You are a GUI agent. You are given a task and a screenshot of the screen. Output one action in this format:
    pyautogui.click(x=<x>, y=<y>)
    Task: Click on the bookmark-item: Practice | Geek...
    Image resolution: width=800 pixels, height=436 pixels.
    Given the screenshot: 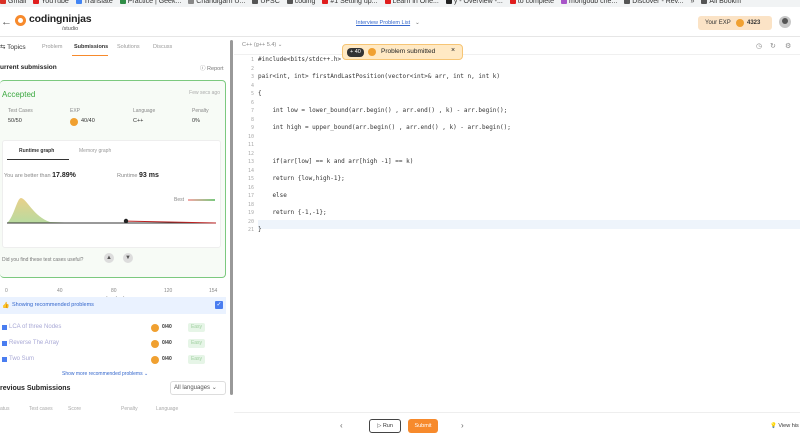 What is the action you would take?
    pyautogui.click(x=150, y=2)
    